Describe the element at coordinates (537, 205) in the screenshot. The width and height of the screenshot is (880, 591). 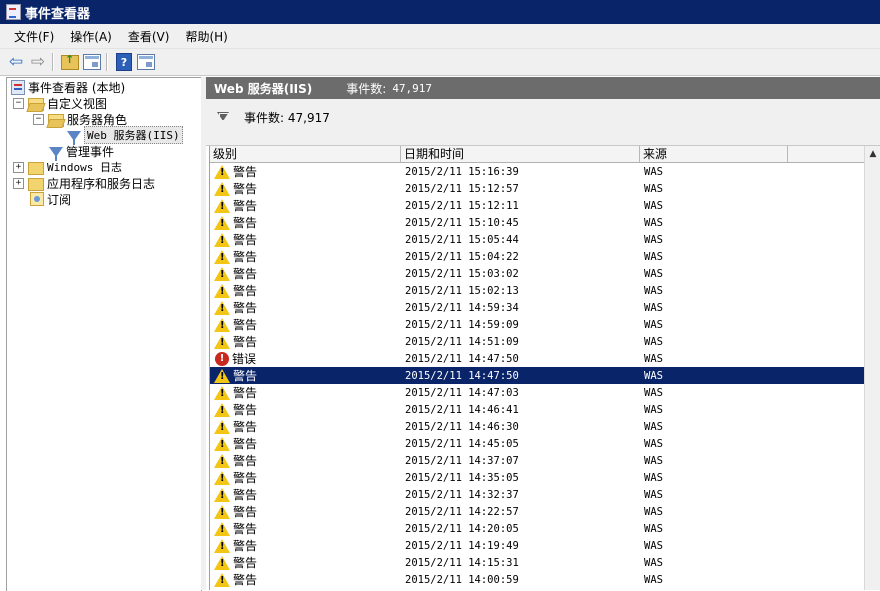
I see `event-row: 警告 2015/2/11 15:12:11 WAS` at that location.